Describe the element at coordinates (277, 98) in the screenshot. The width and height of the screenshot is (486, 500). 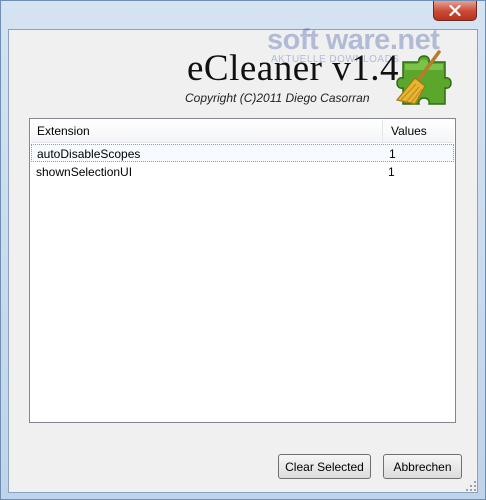
I see `copyright-text: Copyright (C)2011 Diego Casorran` at that location.